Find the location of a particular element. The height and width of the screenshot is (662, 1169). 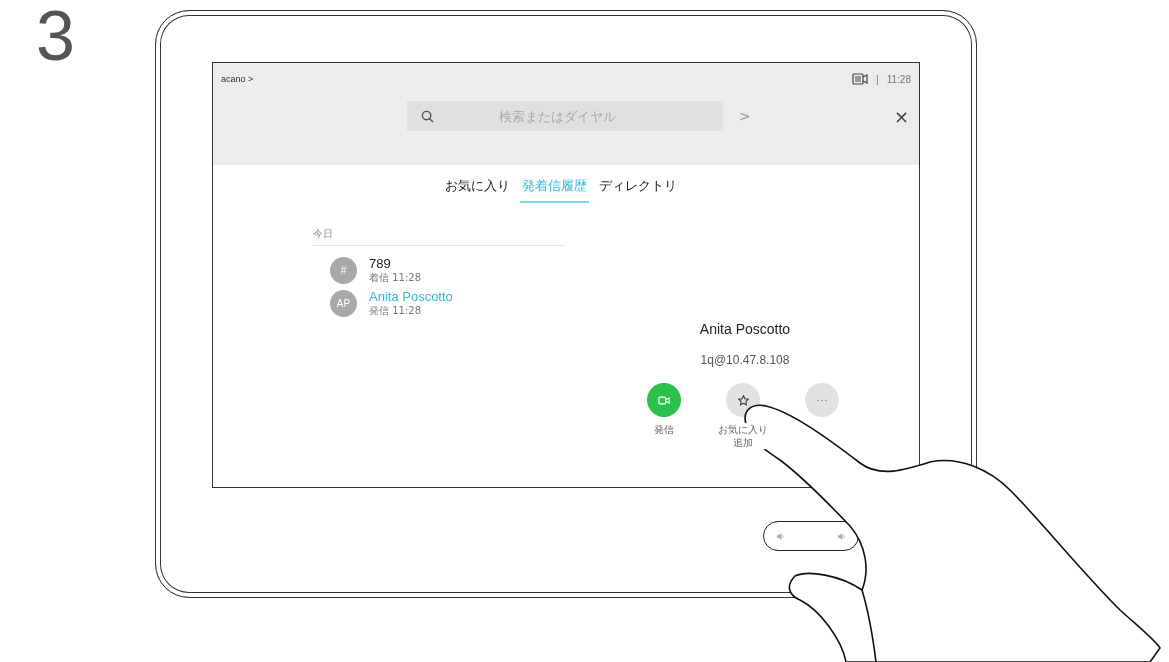

contact-title: 789 is located at coordinates (395, 263).